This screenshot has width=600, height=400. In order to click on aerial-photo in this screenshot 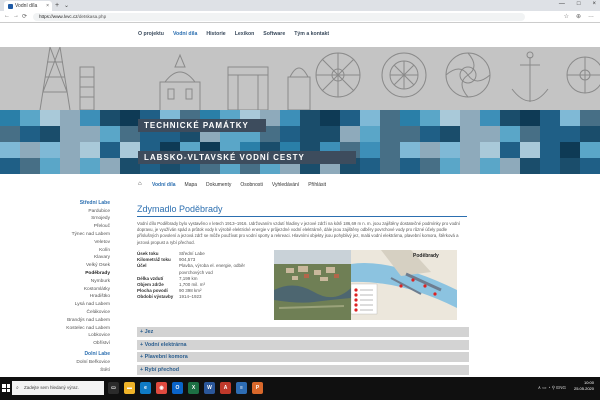, I will do `click(312, 285)`.